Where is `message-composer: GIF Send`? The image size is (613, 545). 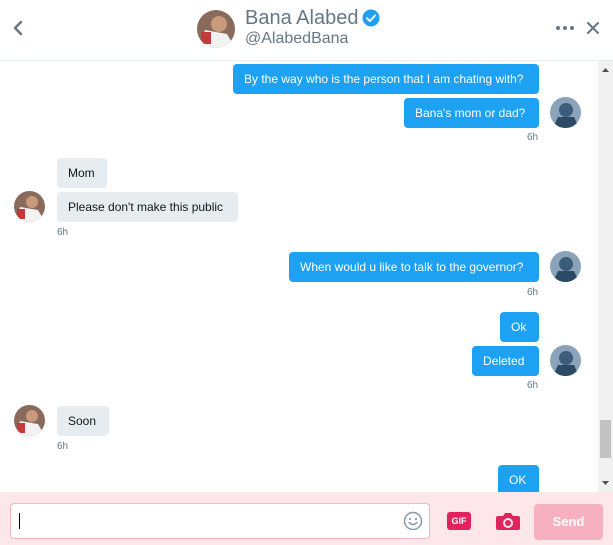 message-composer: GIF Send is located at coordinates (306, 518).